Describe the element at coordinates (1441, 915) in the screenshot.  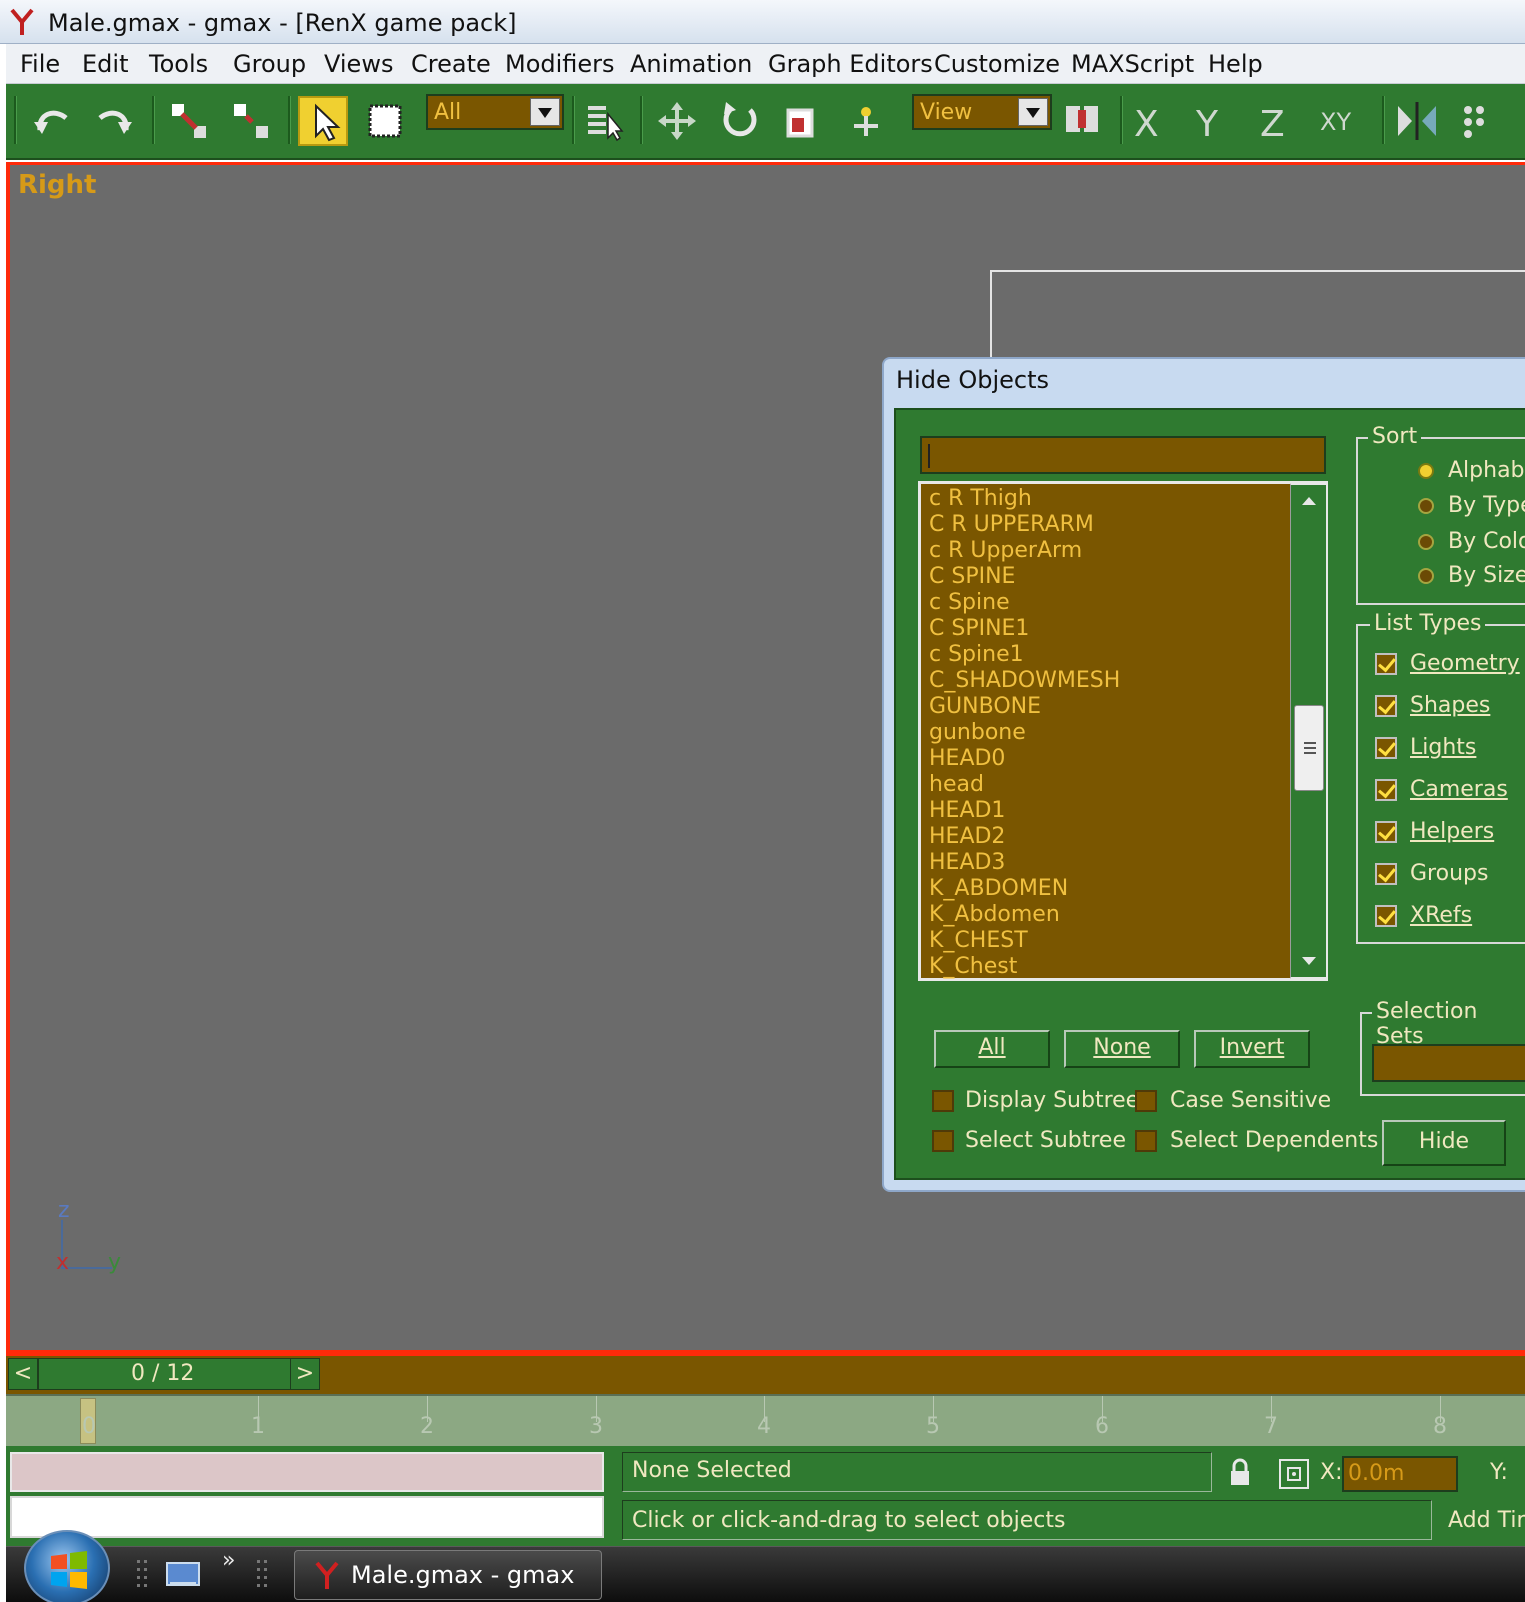
I see `xrefs-label: XRefs` at that location.